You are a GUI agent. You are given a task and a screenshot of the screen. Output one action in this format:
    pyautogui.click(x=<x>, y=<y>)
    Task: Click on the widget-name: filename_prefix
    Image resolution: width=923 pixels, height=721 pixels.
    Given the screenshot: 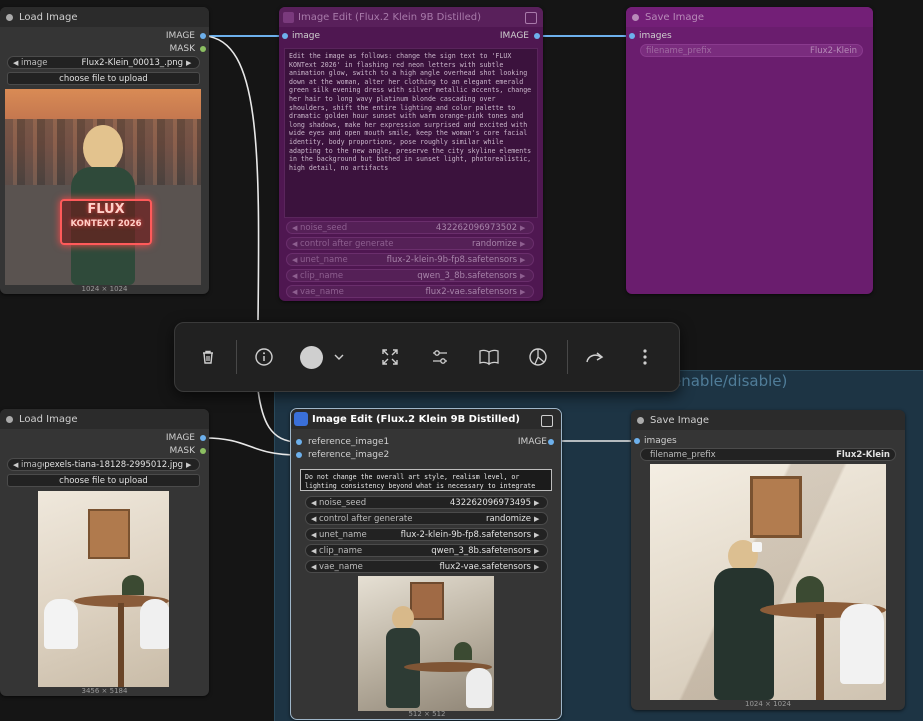 What is the action you would take?
    pyautogui.click(x=679, y=50)
    